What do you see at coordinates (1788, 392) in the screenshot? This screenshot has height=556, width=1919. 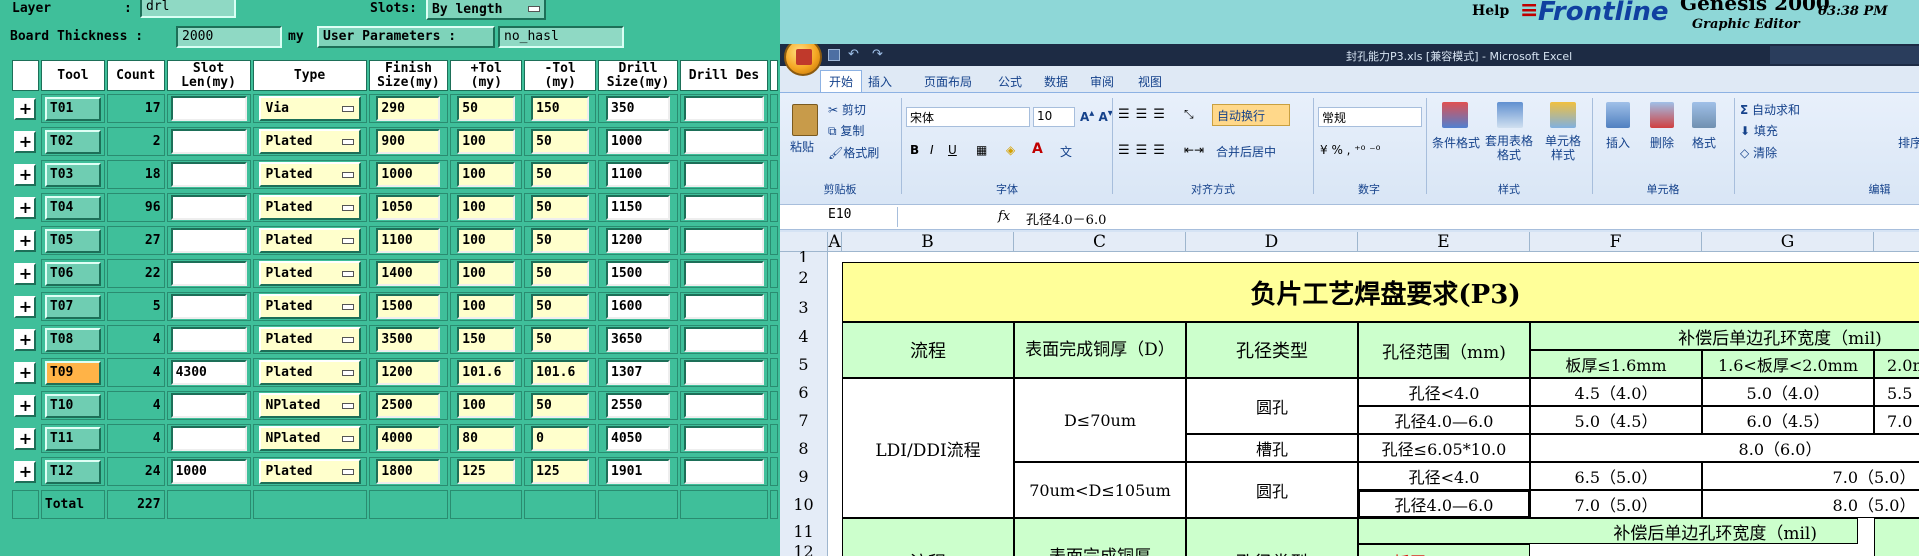 I see `cell-g6: 5.0（4.0）` at bounding box center [1788, 392].